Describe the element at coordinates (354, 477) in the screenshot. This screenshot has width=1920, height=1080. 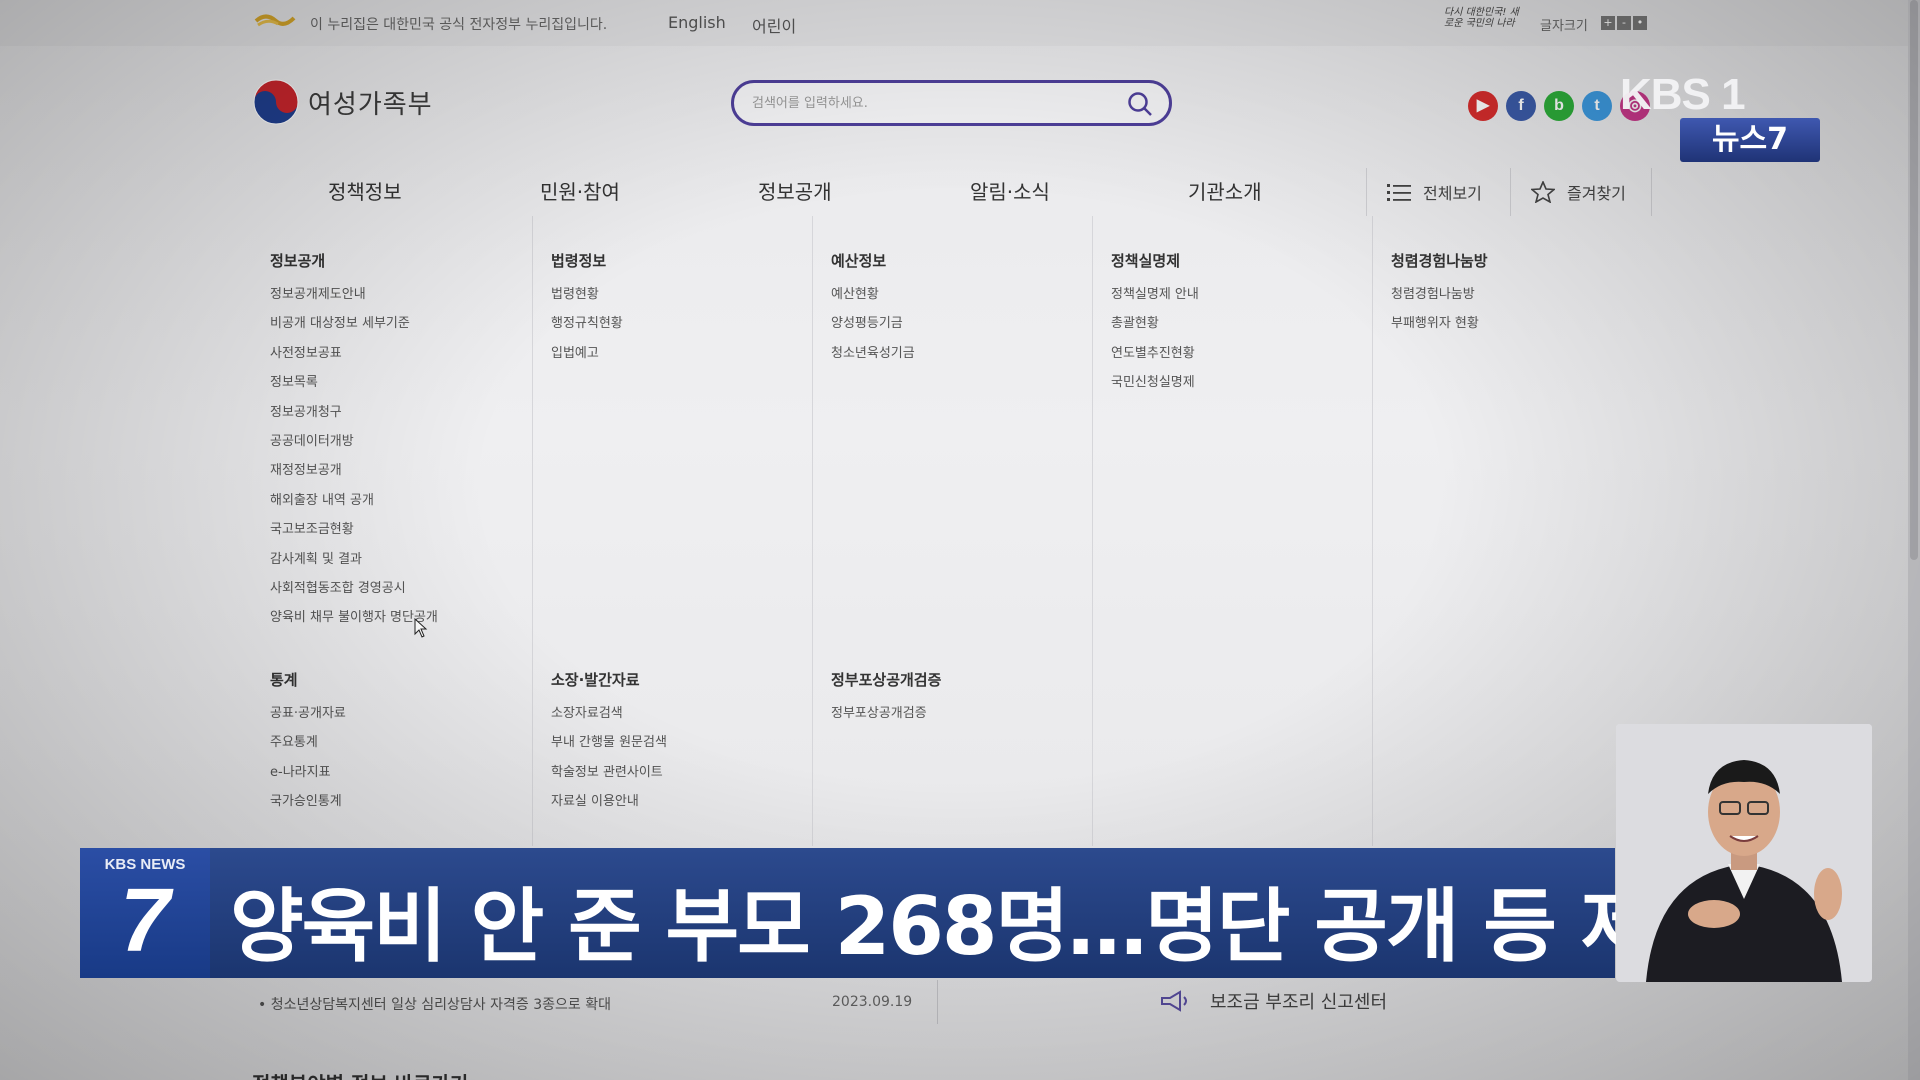
I see `menu-link: 재정정보공개` at that location.